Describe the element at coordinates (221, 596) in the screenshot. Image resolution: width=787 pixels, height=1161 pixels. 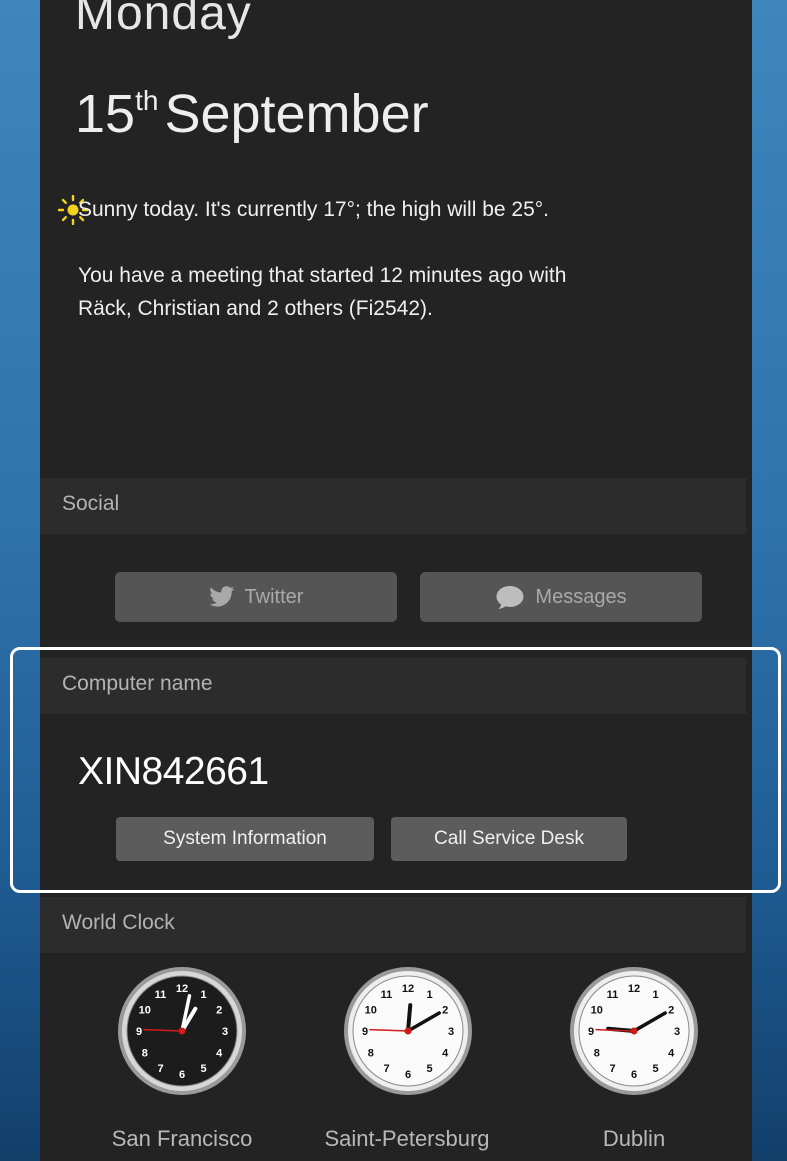
I see `twitter-bird-icon` at that location.